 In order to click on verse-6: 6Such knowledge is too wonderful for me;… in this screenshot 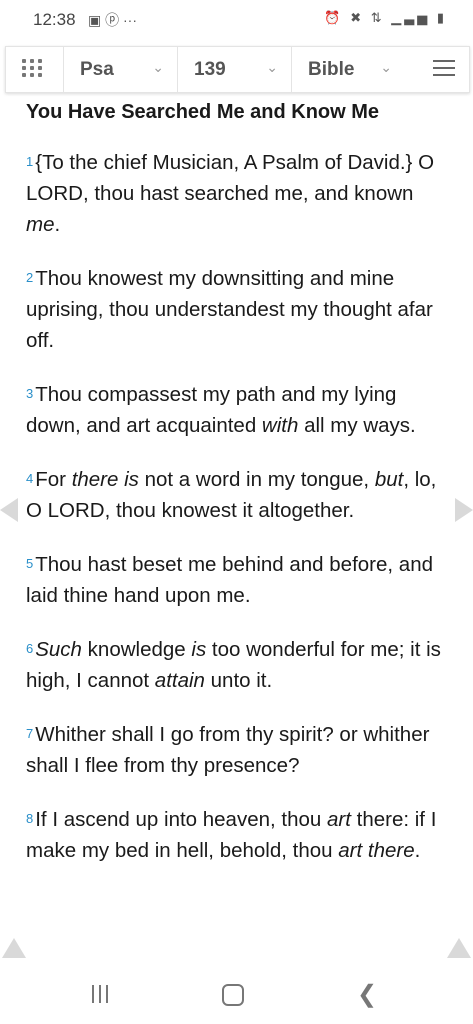, I will do `click(239, 665)`.